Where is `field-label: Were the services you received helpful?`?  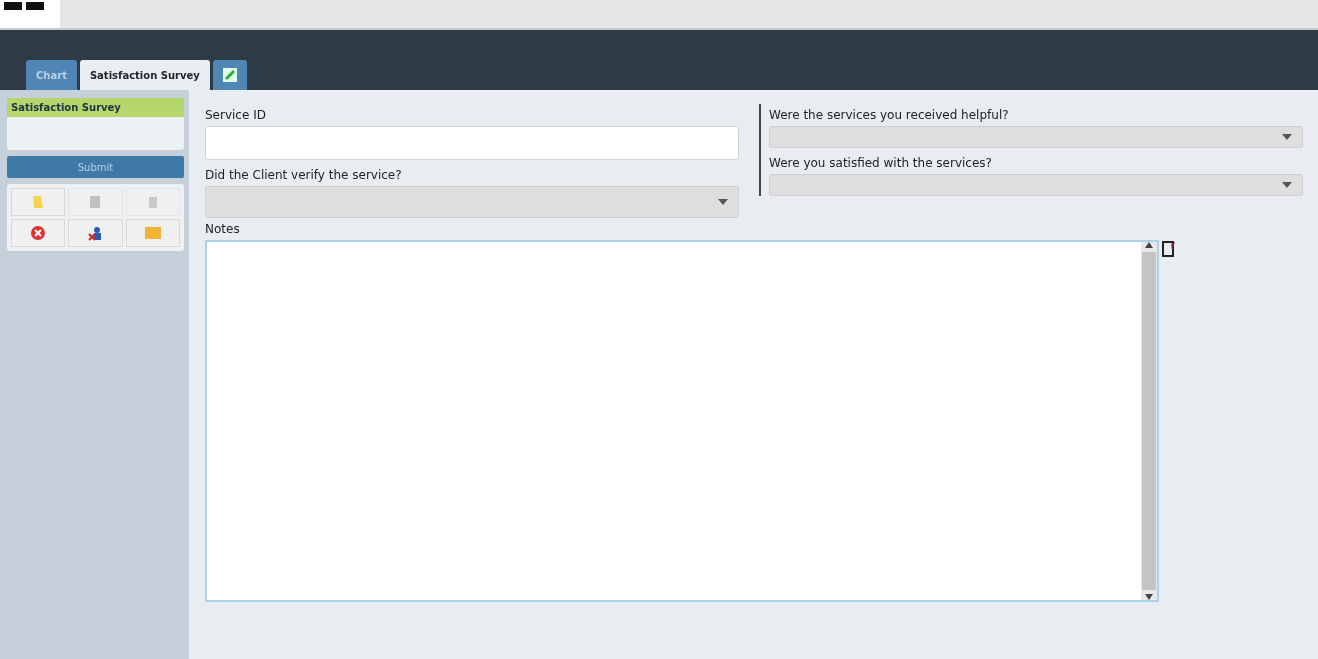
field-label: Were the services you received helpful? is located at coordinates (889, 115).